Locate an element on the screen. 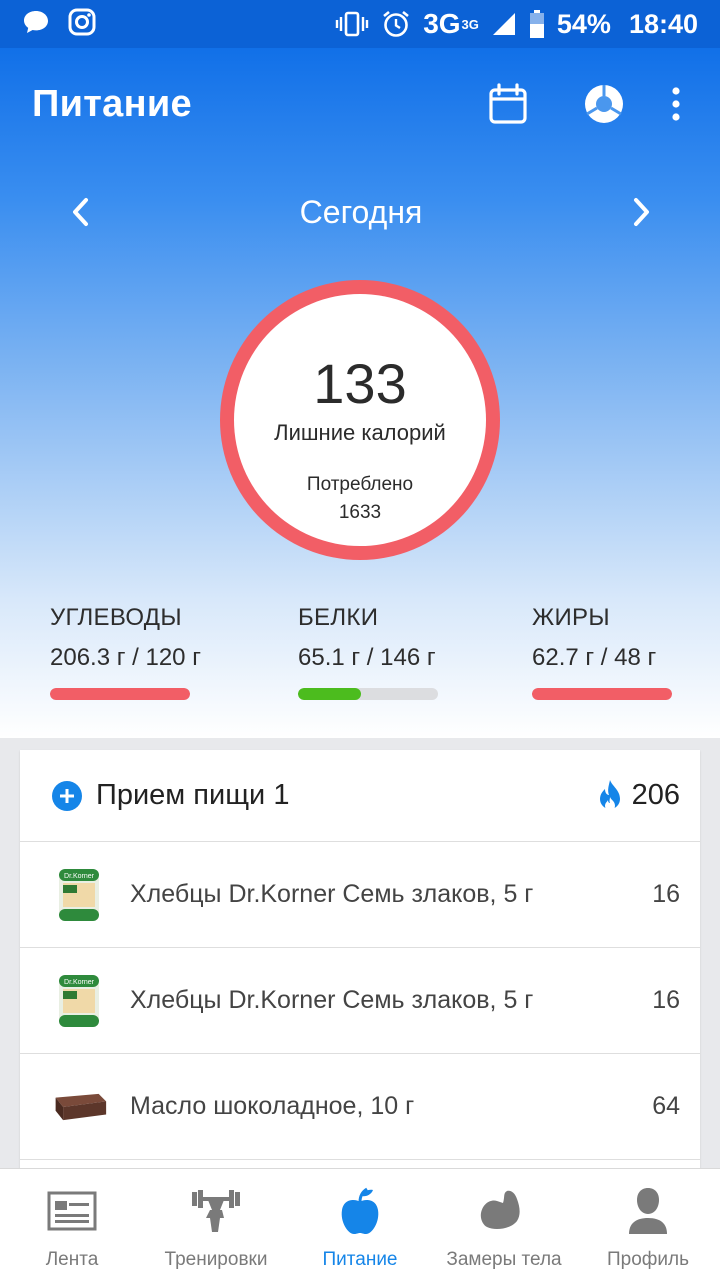  add-food-button is located at coordinates (67, 795).